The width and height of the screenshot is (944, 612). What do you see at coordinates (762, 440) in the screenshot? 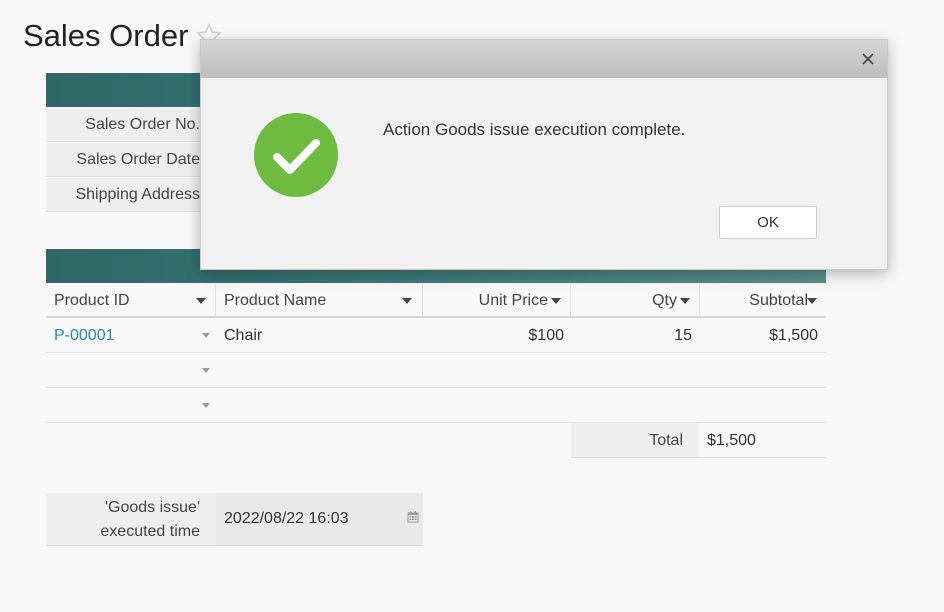
I see `total-value-cell: $1,500` at bounding box center [762, 440].